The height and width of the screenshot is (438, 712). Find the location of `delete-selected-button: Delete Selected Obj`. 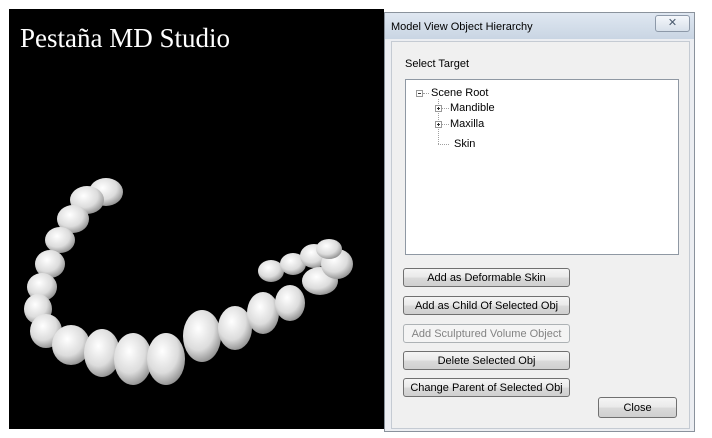

delete-selected-button: Delete Selected Obj is located at coordinates (486, 360).